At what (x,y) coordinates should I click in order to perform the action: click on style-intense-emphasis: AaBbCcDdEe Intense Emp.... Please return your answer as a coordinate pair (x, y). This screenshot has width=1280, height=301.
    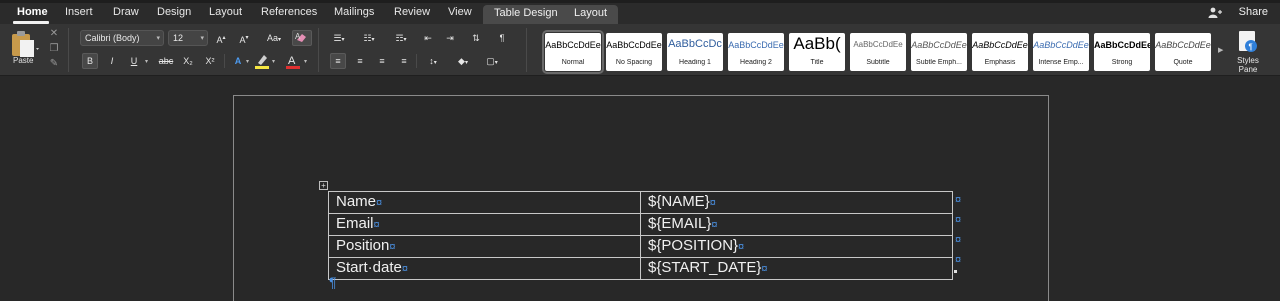
    Looking at the image, I should click on (1061, 52).